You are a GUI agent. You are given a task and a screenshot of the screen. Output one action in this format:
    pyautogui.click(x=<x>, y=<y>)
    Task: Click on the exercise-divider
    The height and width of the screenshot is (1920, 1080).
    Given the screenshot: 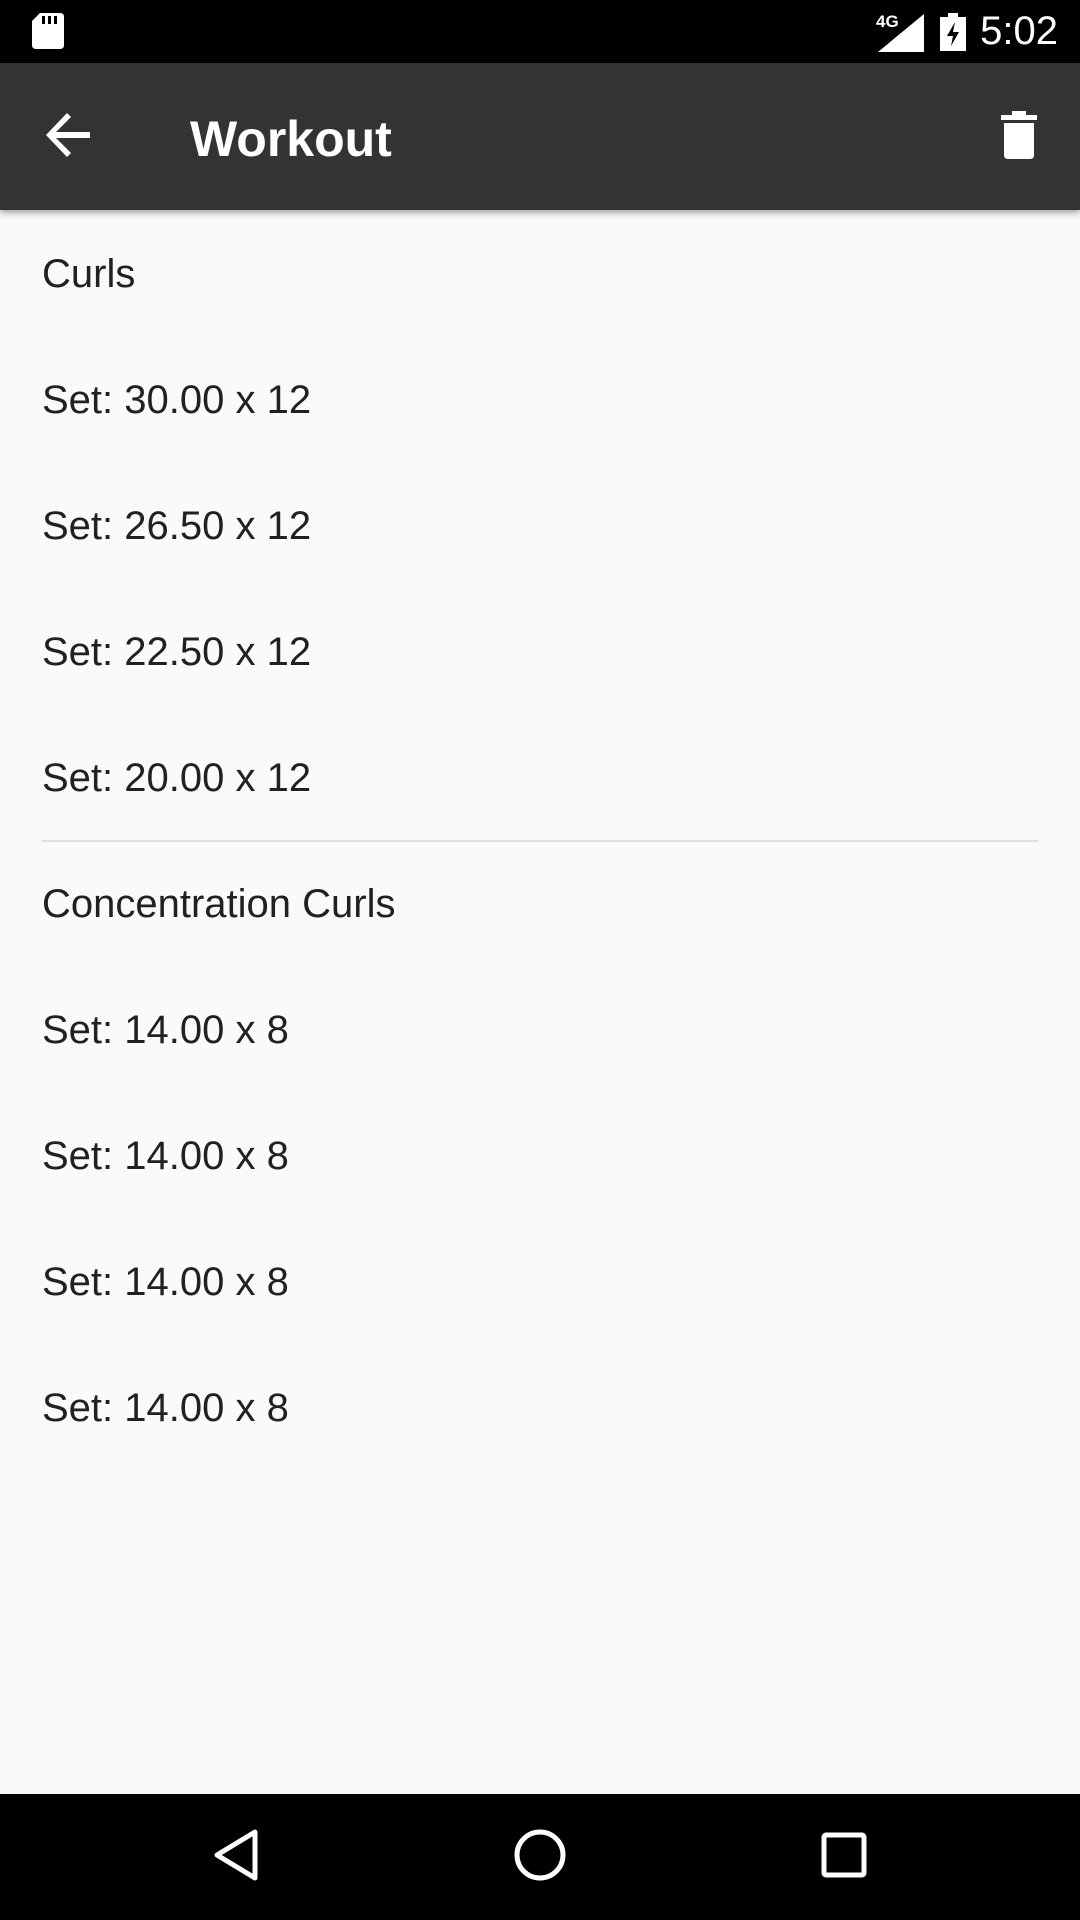 What is the action you would take?
    pyautogui.click(x=540, y=841)
    